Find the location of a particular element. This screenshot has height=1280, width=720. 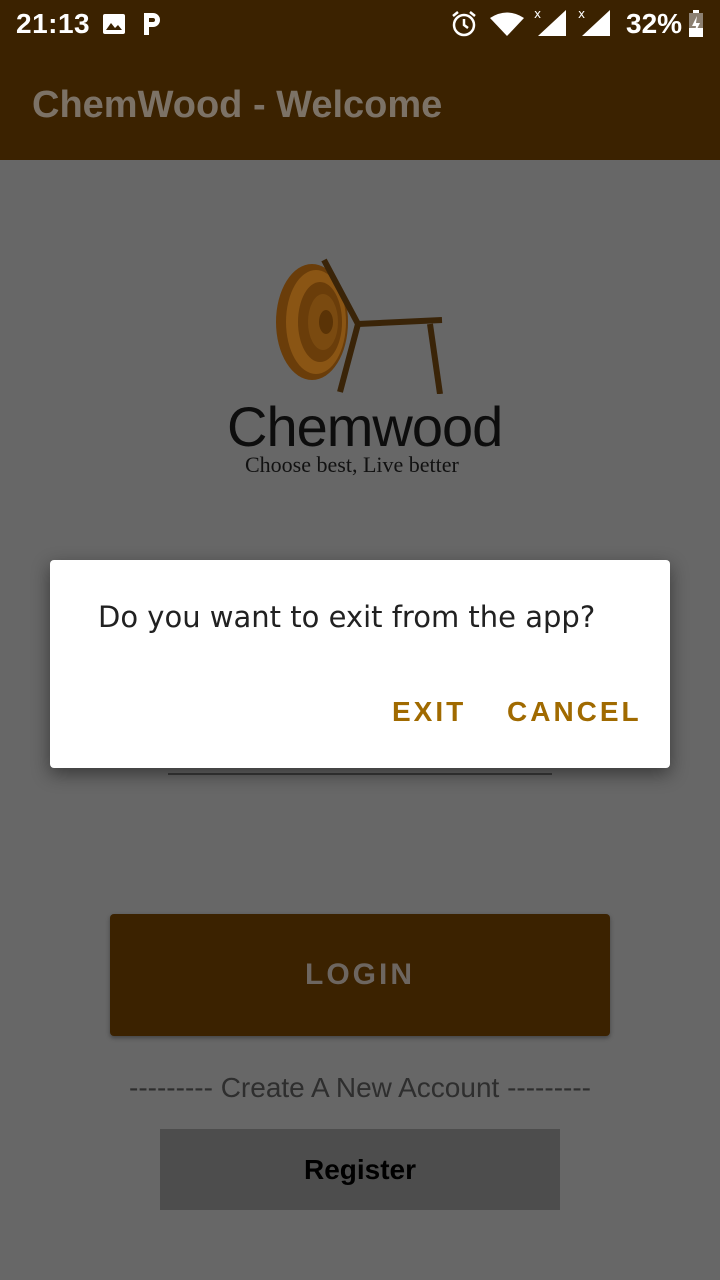

input-underline is located at coordinates (360, 774).